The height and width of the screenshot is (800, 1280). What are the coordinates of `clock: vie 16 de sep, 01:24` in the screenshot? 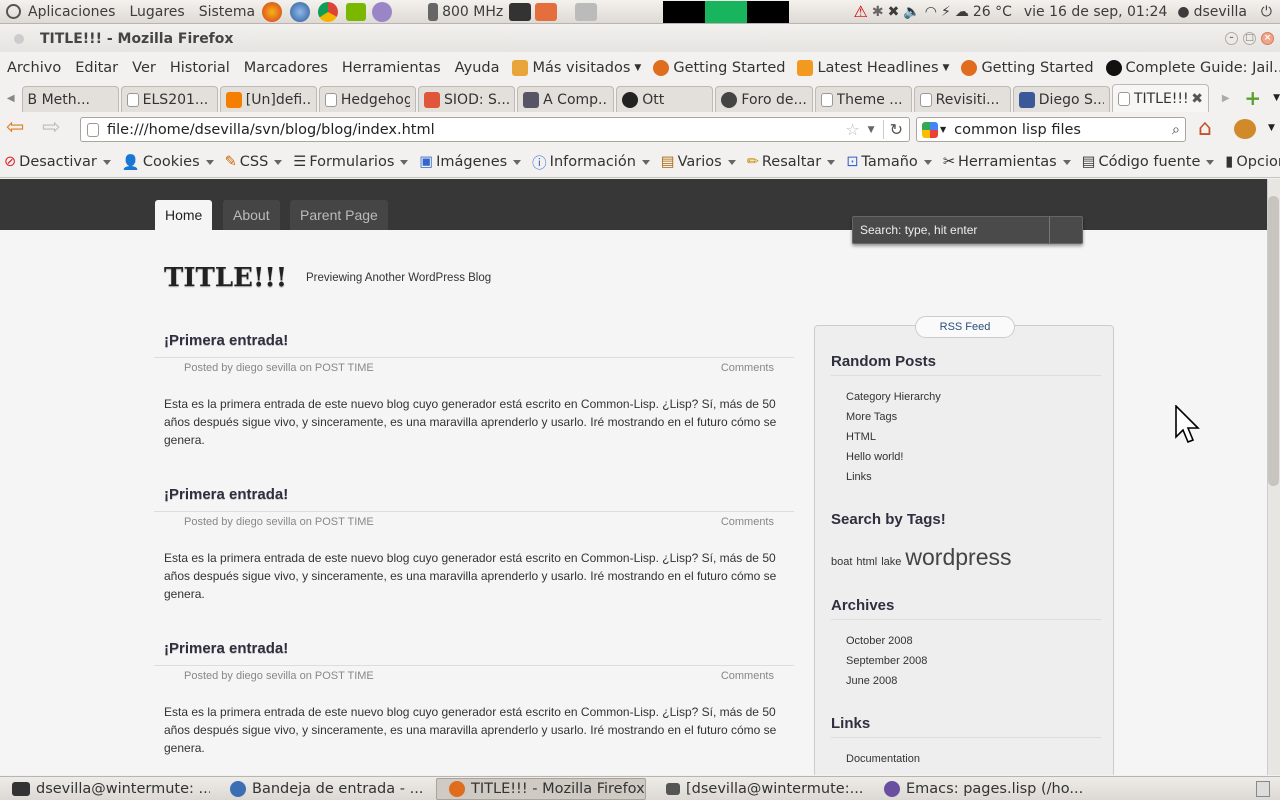 It's located at (1096, 12).